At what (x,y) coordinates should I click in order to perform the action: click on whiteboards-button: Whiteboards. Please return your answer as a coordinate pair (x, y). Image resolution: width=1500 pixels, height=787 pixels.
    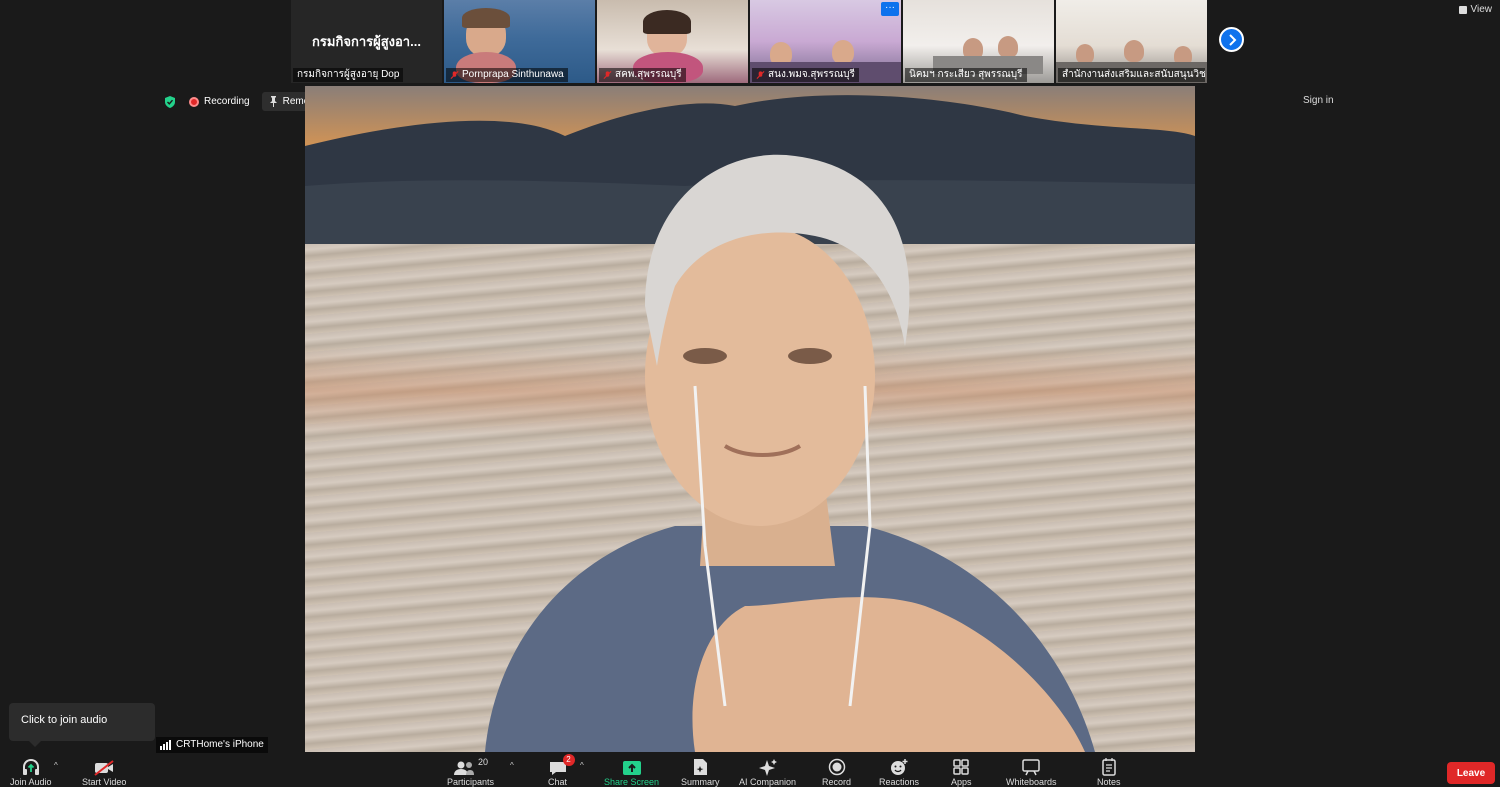
    Looking at the image, I should click on (1031, 772).